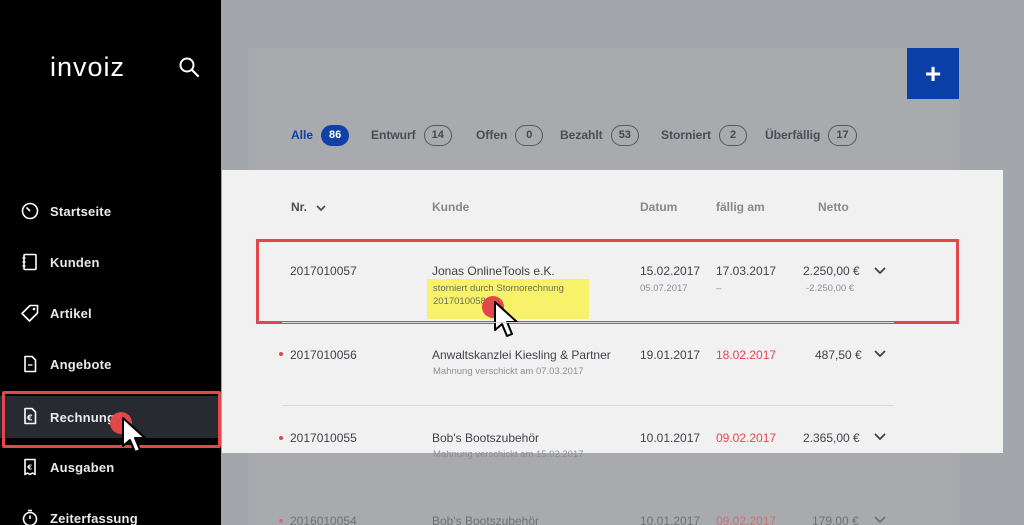 This screenshot has width=1024, height=525. I want to click on search-icon, so click(189, 67).